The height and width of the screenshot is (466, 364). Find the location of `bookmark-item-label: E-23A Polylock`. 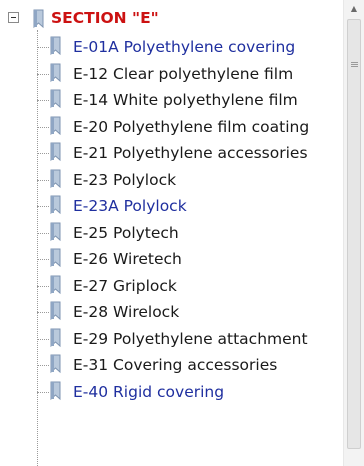

bookmark-item-label: E-23A Polylock is located at coordinates (130, 206).